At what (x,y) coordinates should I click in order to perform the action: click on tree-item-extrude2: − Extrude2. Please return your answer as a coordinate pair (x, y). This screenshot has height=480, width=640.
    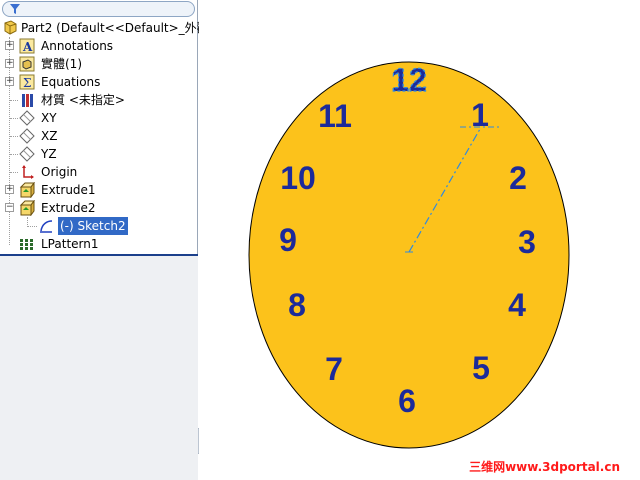
    Looking at the image, I should click on (99, 208).